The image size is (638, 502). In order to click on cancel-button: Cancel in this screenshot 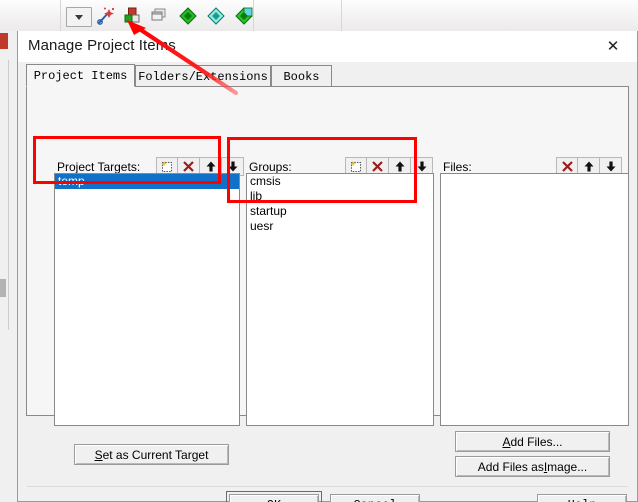, I will do `click(375, 498)`.